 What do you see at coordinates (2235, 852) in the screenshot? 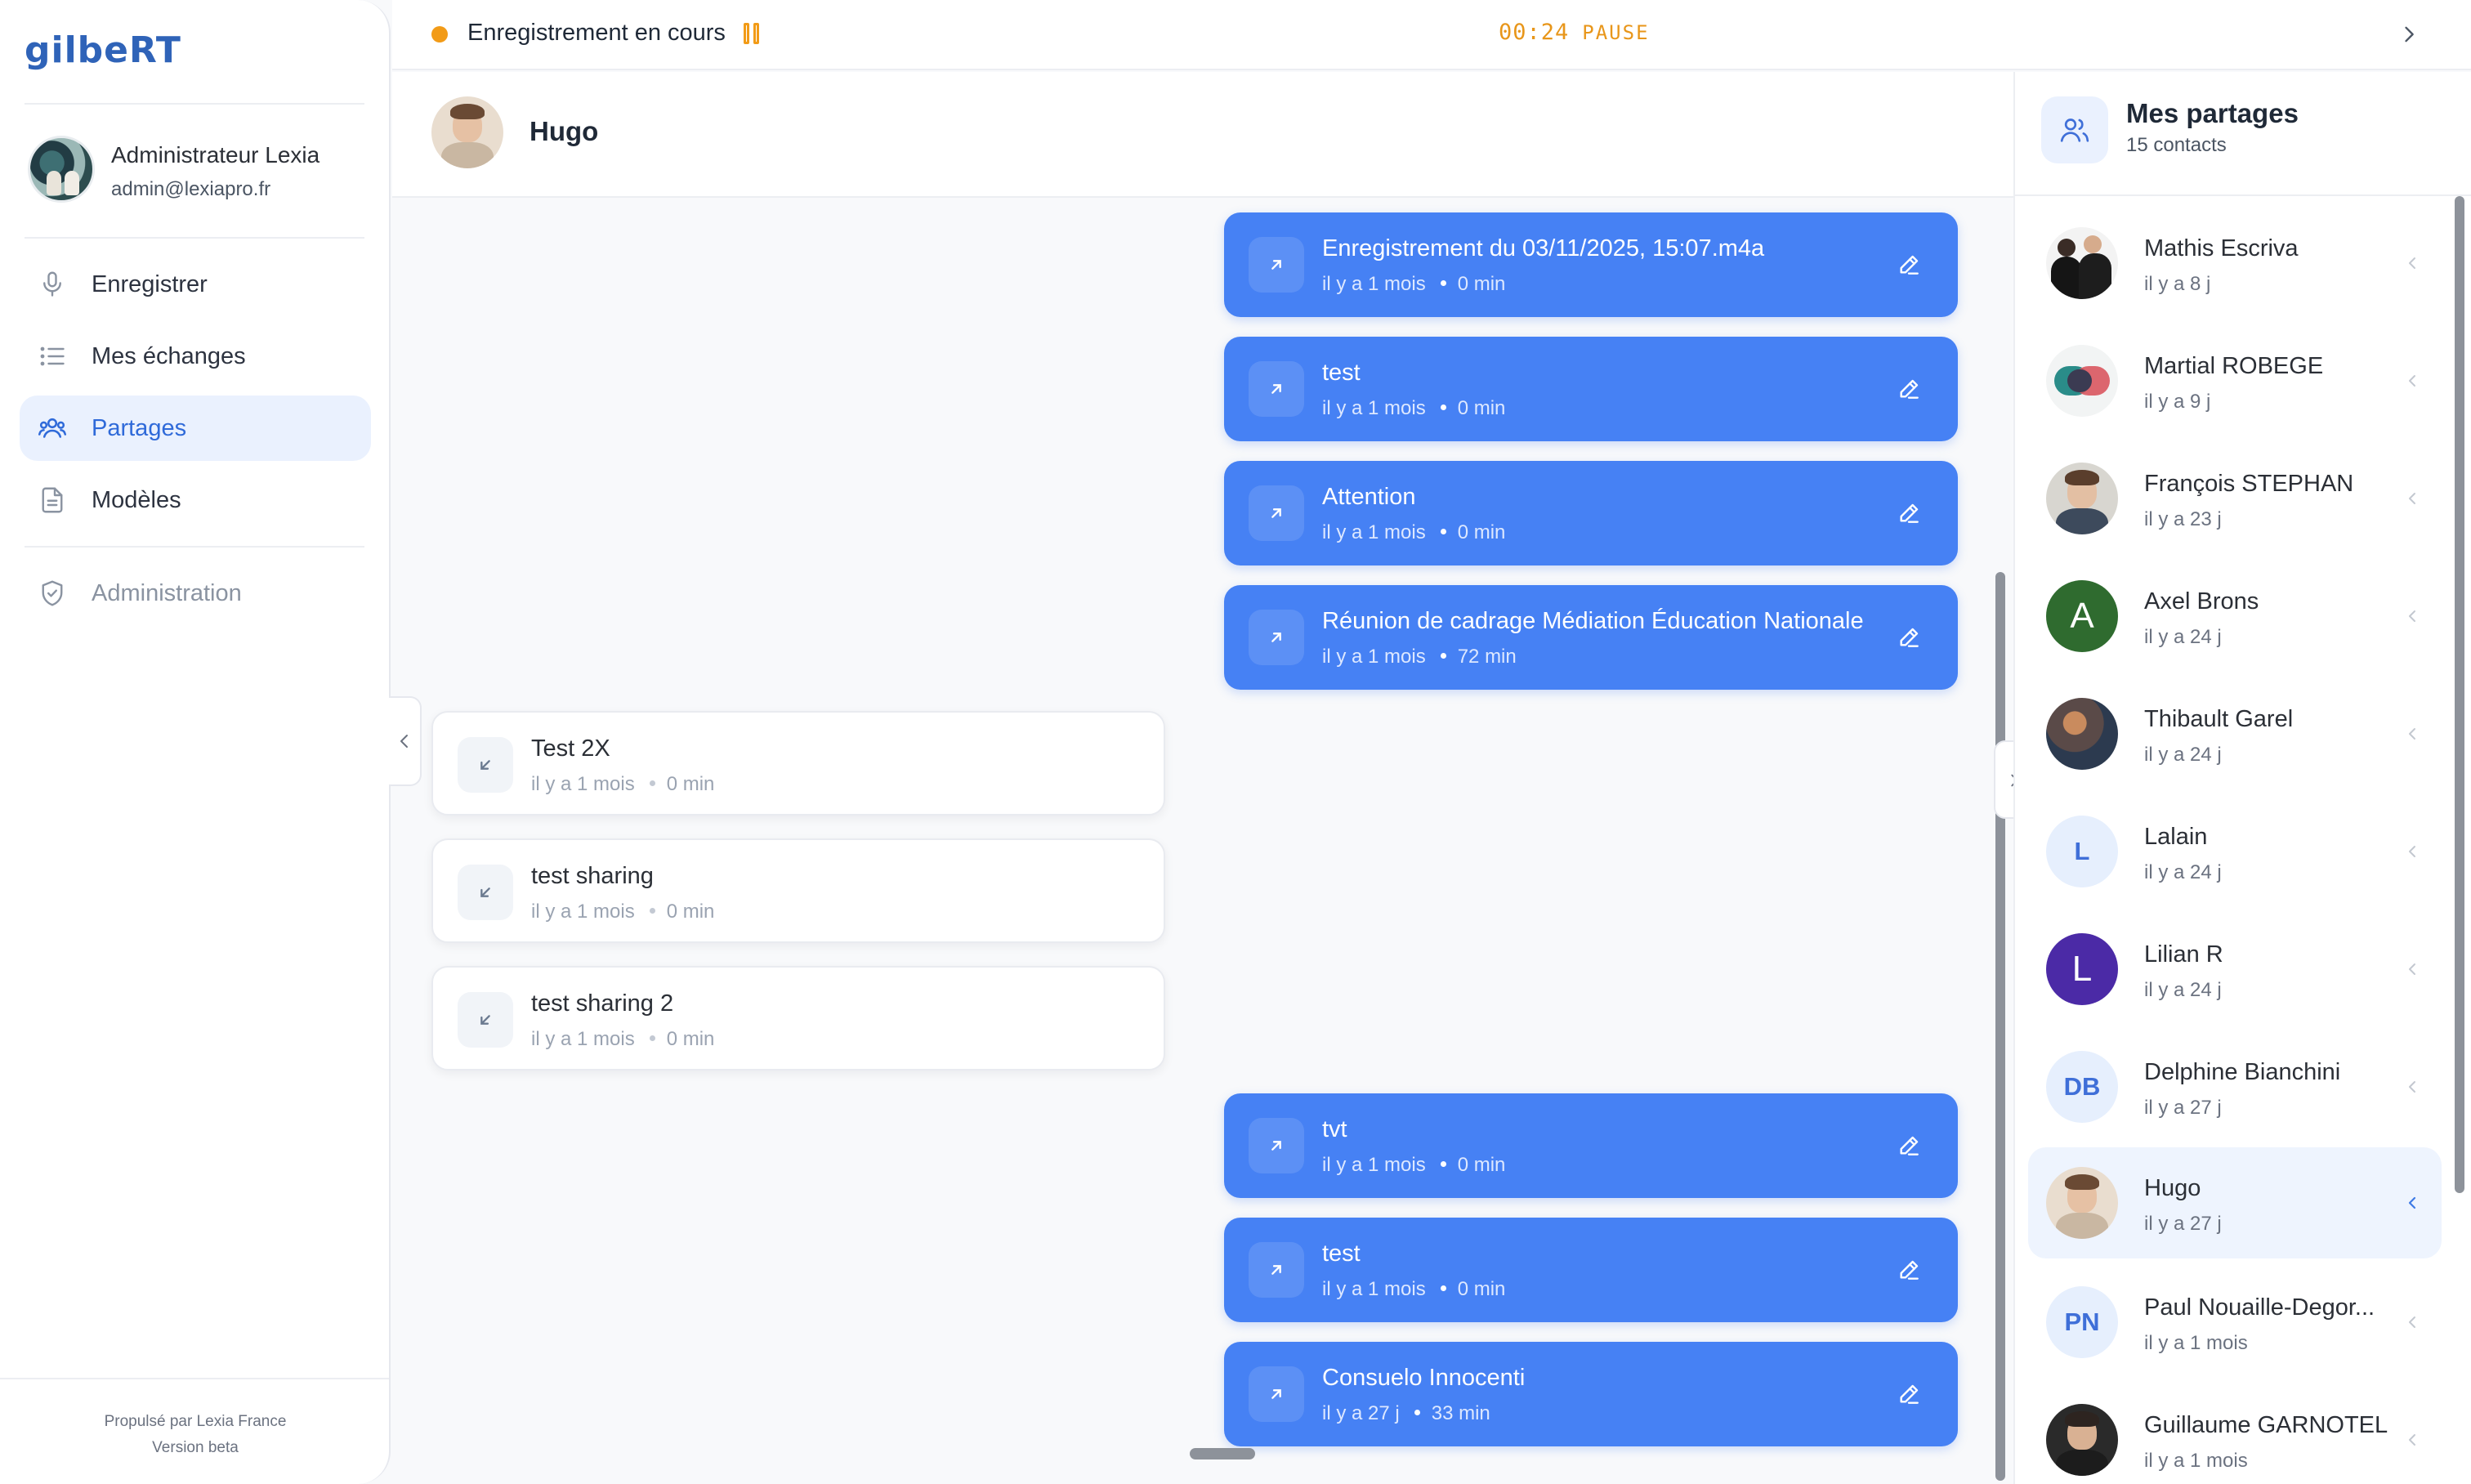
I see `contact-item: L Lalain il y a 24 j` at bounding box center [2235, 852].